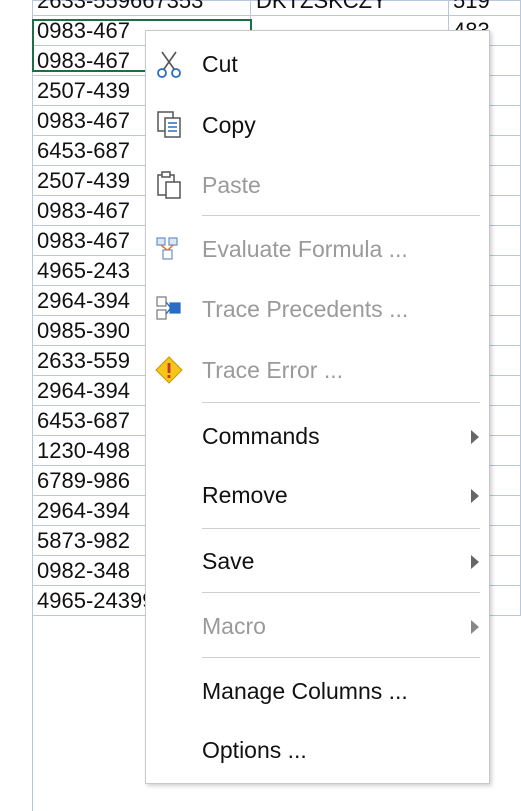  What do you see at coordinates (169, 309) in the screenshot?
I see `trace-precedents-icon` at bounding box center [169, 309].